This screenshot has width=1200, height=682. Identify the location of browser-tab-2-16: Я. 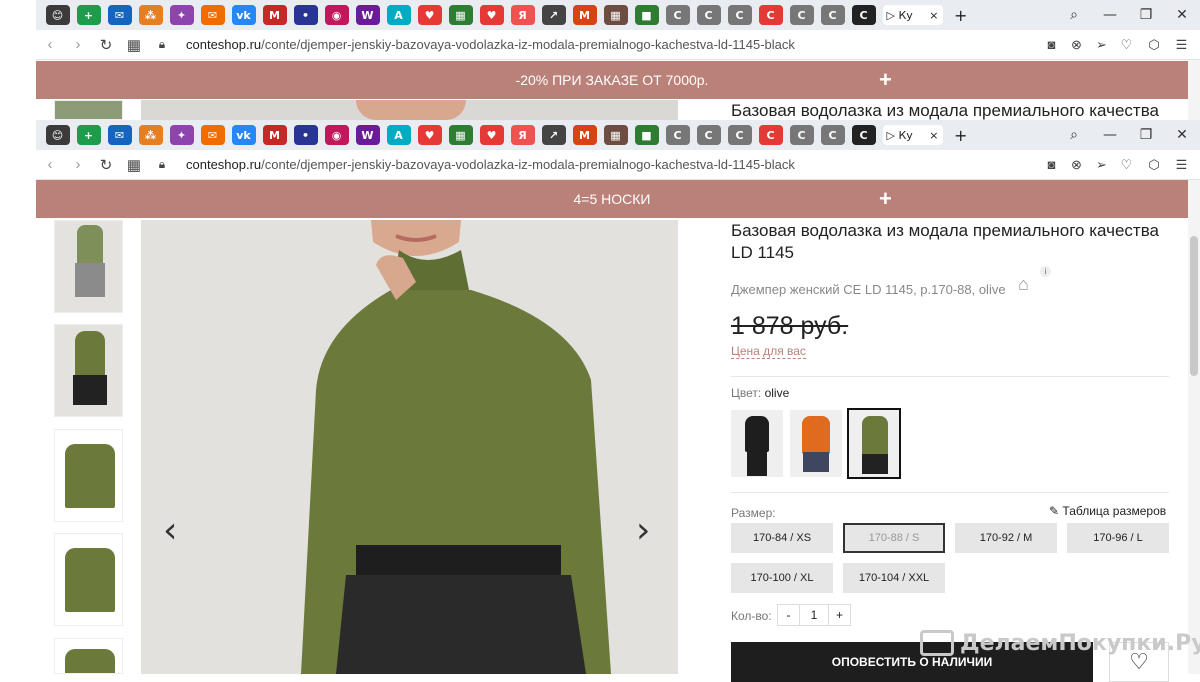
(522, 135).